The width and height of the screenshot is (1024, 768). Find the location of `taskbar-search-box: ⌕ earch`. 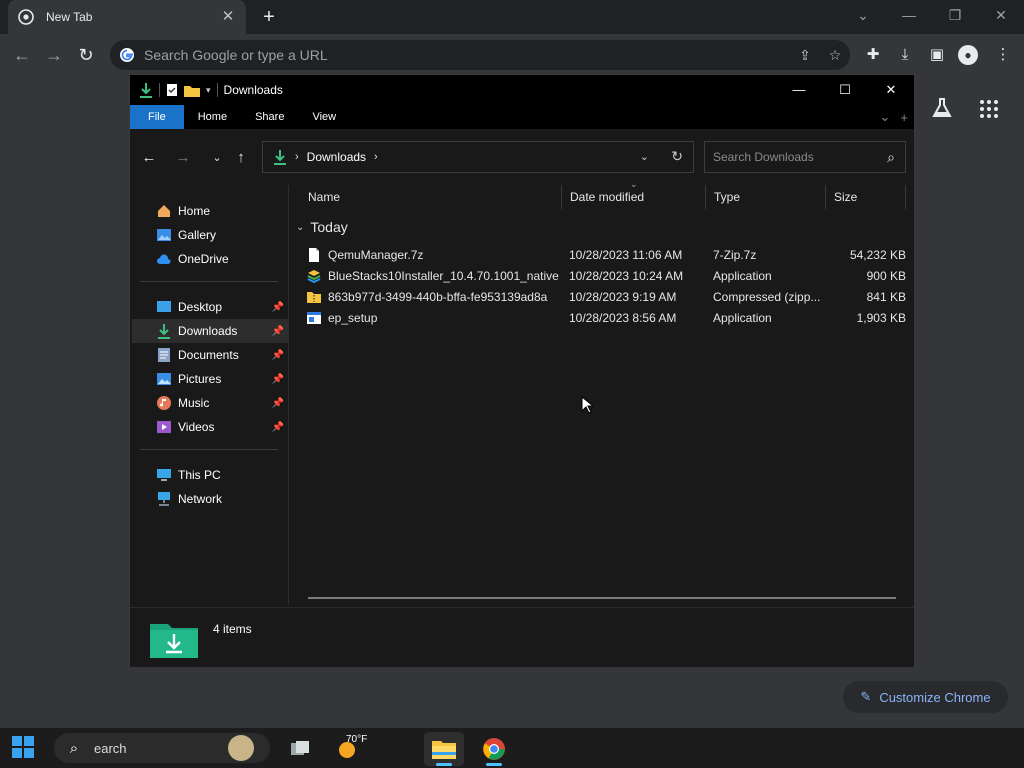

taskbar-search-box: ⌕ earch is located at coordinates (162, 748).